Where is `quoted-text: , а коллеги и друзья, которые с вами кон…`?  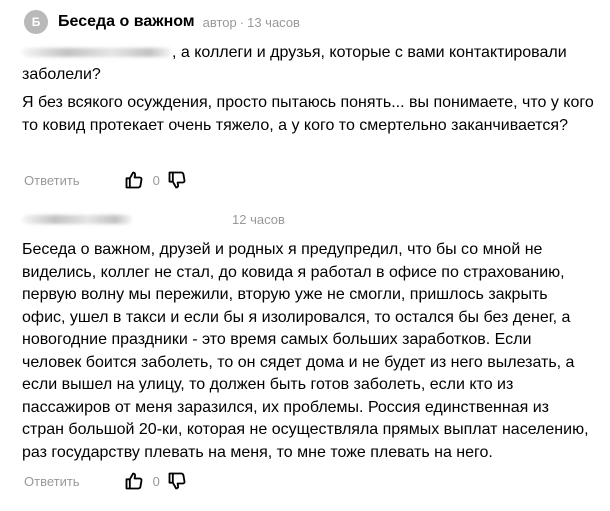 quoted-text: , а коллеги и друзья, которые с вами кон… is located at coordinates (294, 53).